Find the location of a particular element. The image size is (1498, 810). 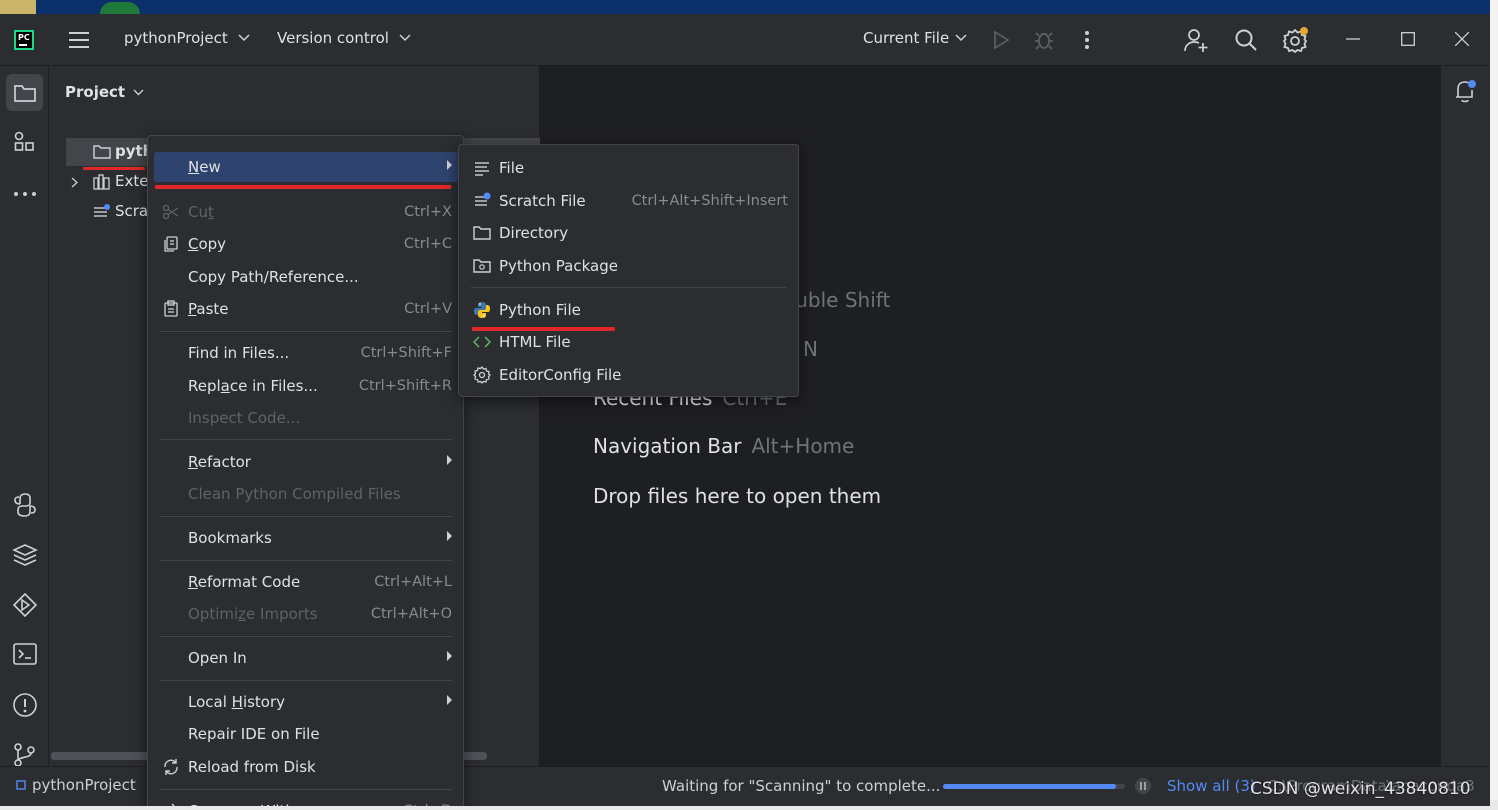

status-progress-bar is located at coordinates (1034, 786).